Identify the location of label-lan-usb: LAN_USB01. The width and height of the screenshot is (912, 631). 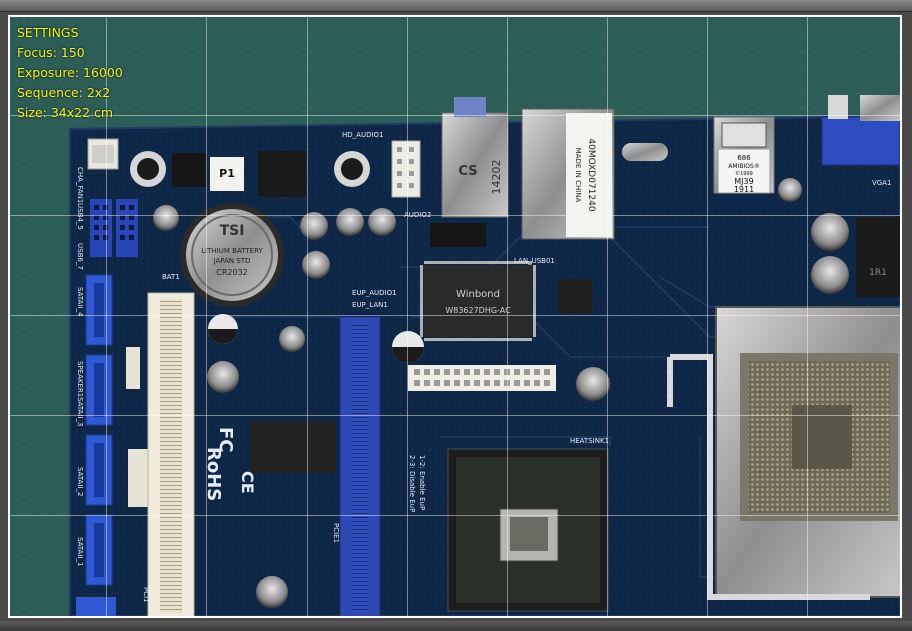
(534, 261).